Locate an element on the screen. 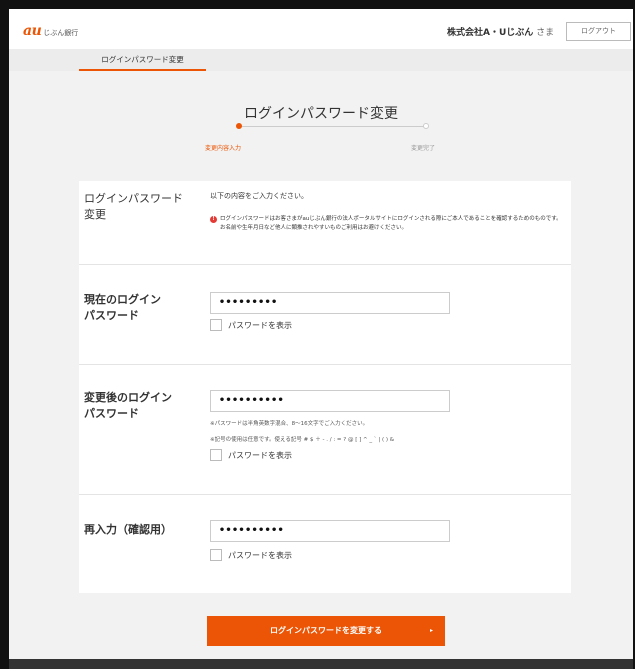  user-name: 株式会社A・Uじぶん さま is located at coordinates (500, 31).